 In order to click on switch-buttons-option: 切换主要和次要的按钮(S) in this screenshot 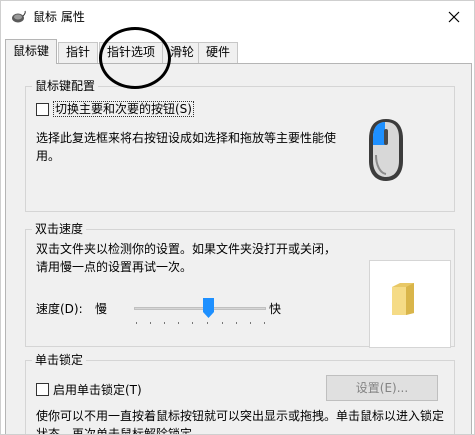, I will do `click(115, 109)`.